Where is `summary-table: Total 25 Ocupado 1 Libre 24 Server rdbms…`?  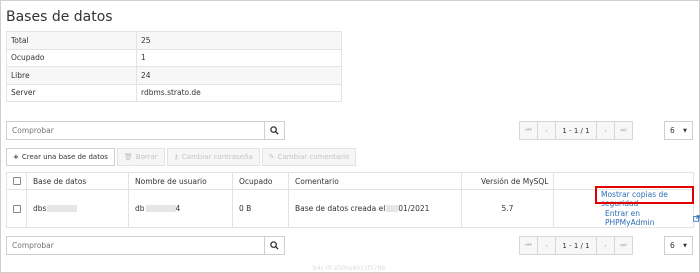 summary-table: Total 25 Ocupado 1 Libre 24 Server rdbms… is located at coordinates (174, 66).